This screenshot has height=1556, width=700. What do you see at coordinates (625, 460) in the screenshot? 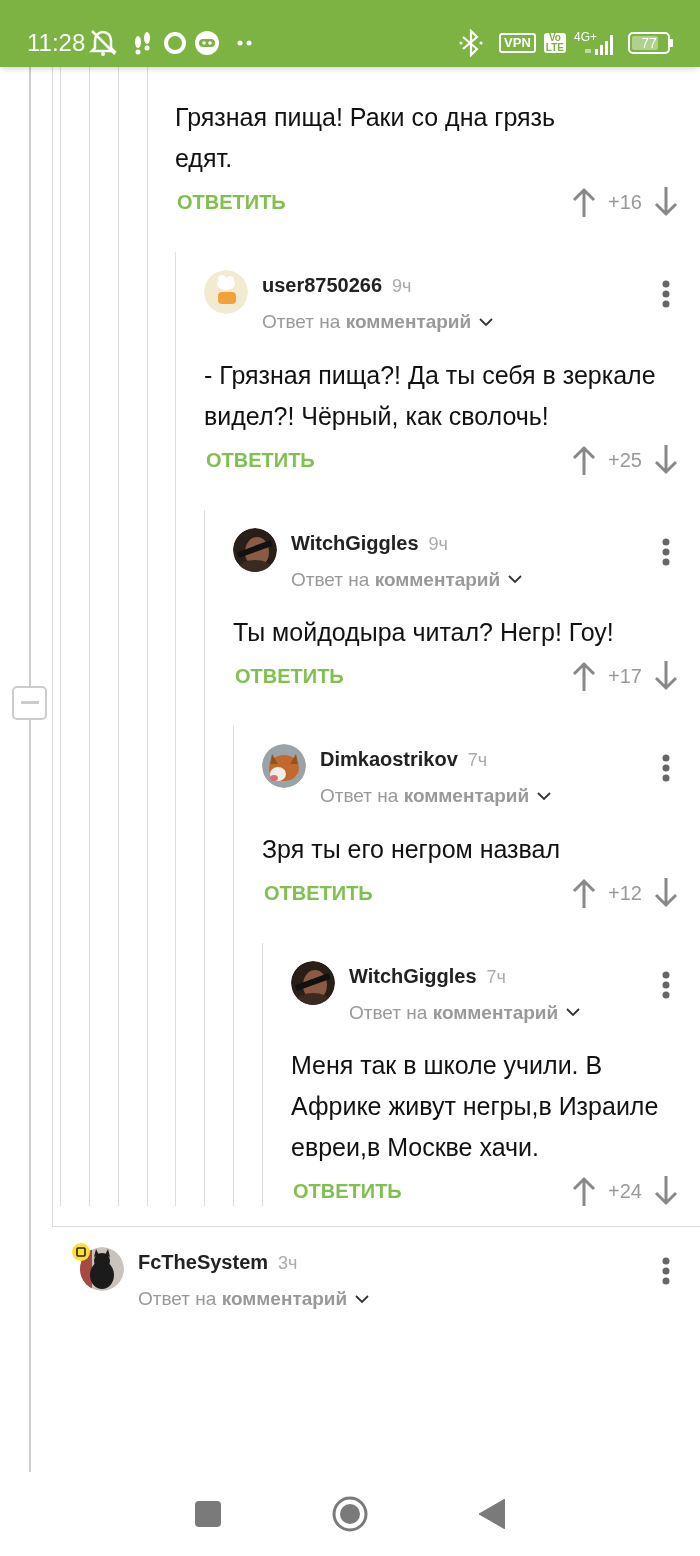
I see `comment-score: +25` at bounding box center [625, 460].